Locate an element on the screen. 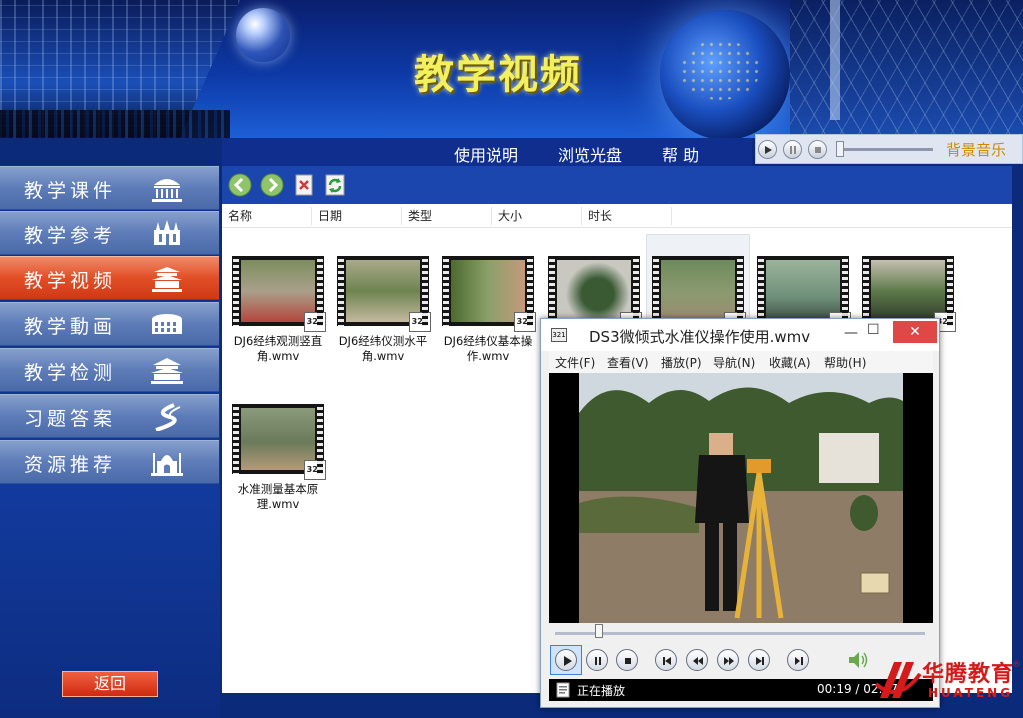 The image size is (1023, 718). huateng-logo: 华腾教育 HUATENG ® is located at coordinates (947, 685).